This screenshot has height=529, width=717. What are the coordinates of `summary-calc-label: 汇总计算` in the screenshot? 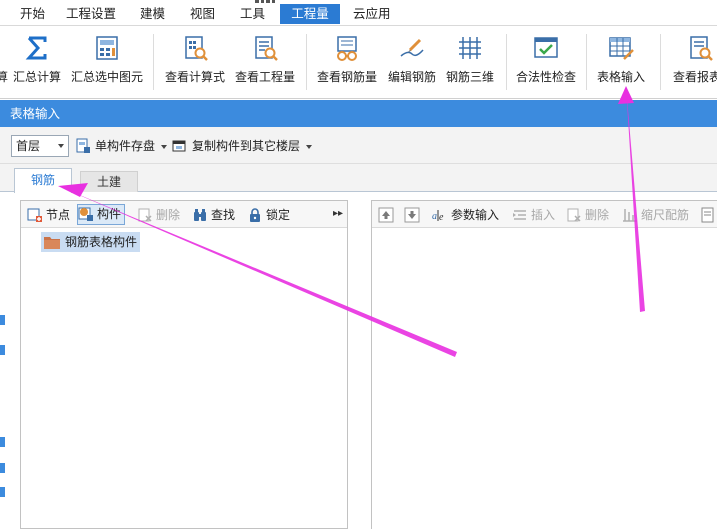 It's located at (36, 77).